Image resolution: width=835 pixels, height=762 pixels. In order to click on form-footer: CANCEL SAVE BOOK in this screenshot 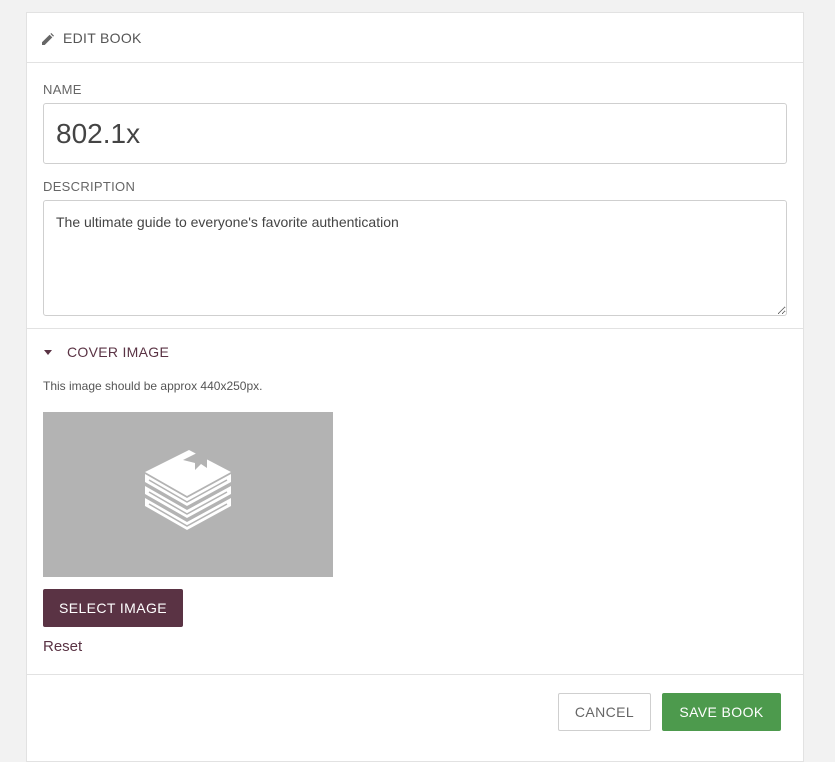, I will do `click(415, 703)`.